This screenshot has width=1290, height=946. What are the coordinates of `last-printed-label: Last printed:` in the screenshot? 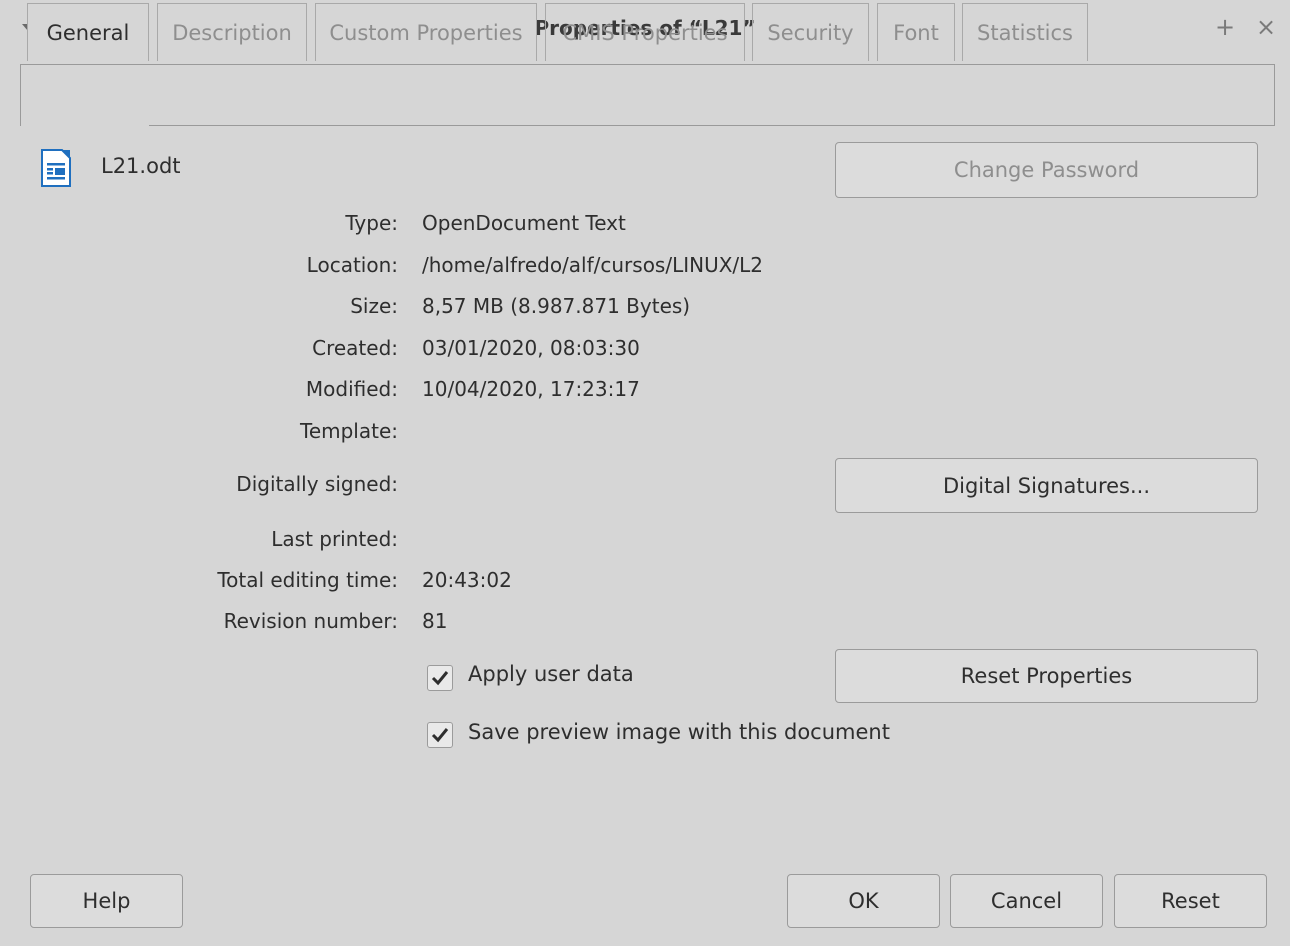 It's located at (334, 539).